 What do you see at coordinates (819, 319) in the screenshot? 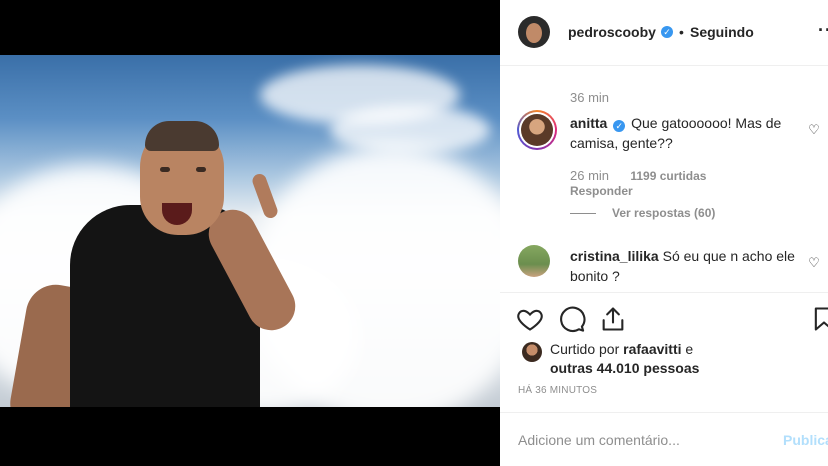
I see `bookmark-icon` at bounding box center [819, 319].